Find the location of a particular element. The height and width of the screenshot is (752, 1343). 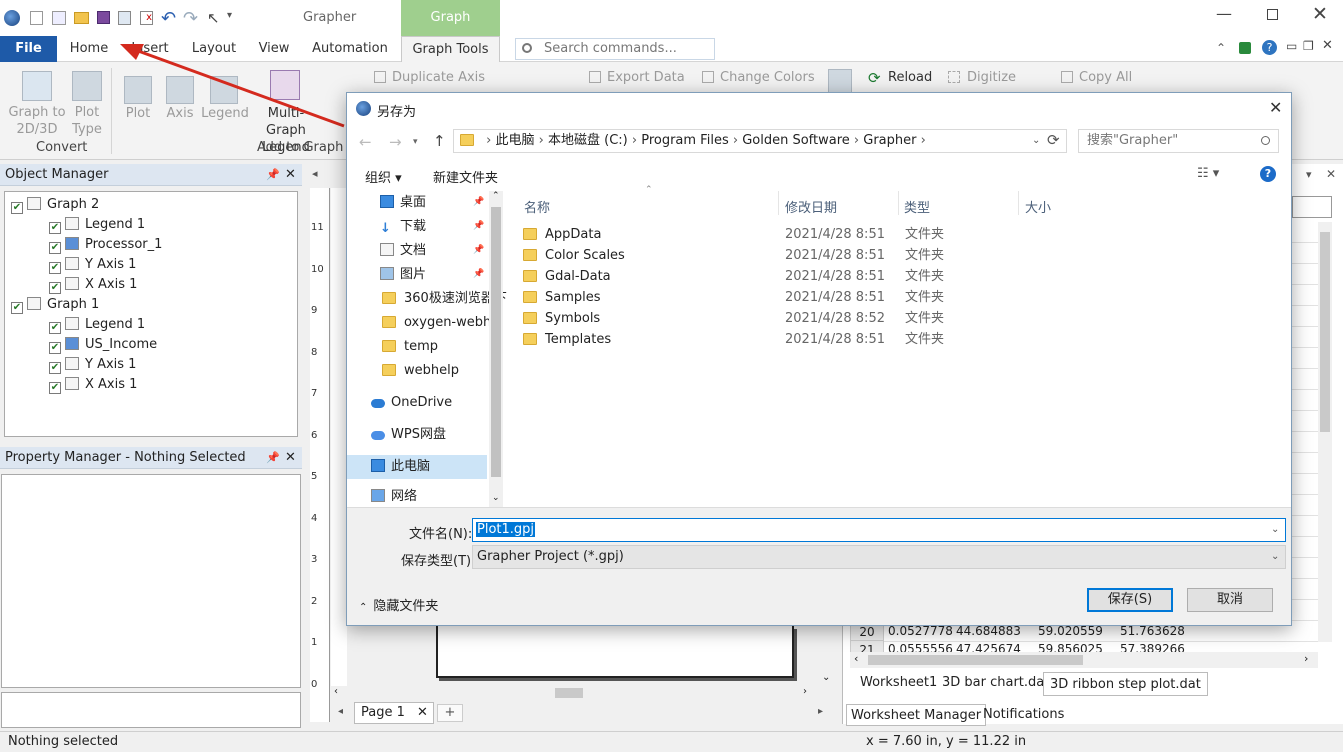

doc-minimize-icon: ▭ is located at coordinates (1291, 46).